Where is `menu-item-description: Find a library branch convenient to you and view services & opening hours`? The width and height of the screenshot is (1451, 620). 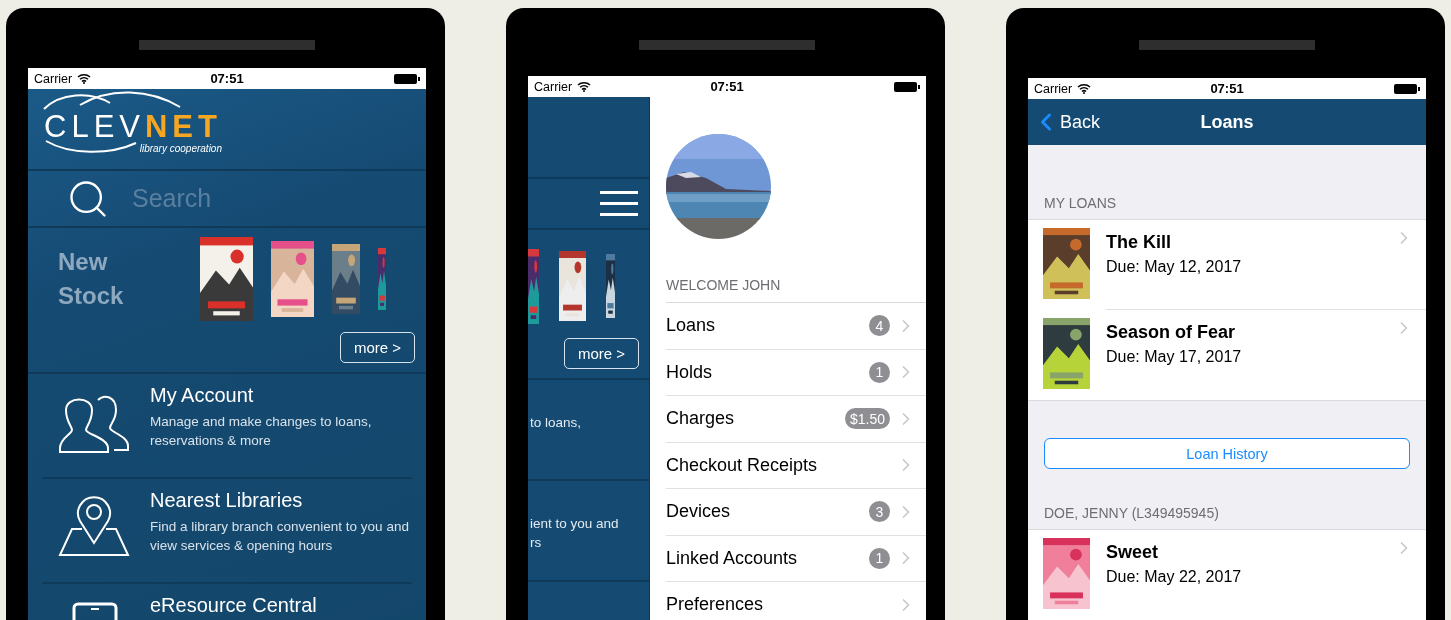
menu-item-description: Find a library branch convenient to you and view services & opening hours is located at coordinates (280, 536).